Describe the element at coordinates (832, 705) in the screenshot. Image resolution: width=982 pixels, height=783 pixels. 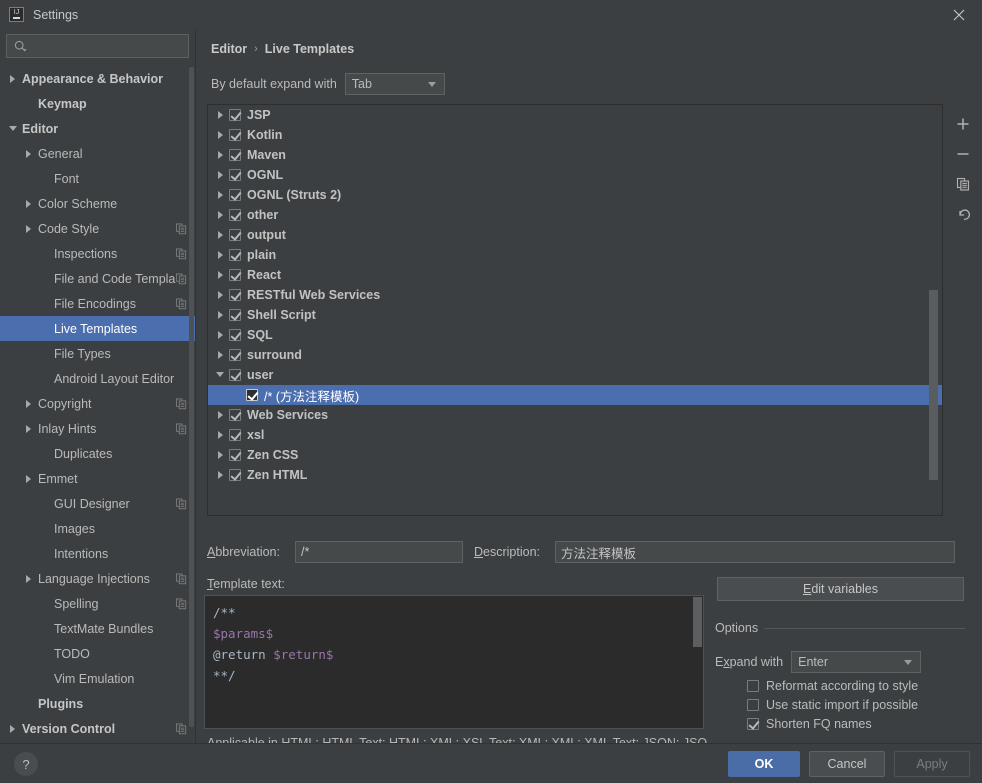
I see `option-checkbox-row: Use static import if possible` at that location.